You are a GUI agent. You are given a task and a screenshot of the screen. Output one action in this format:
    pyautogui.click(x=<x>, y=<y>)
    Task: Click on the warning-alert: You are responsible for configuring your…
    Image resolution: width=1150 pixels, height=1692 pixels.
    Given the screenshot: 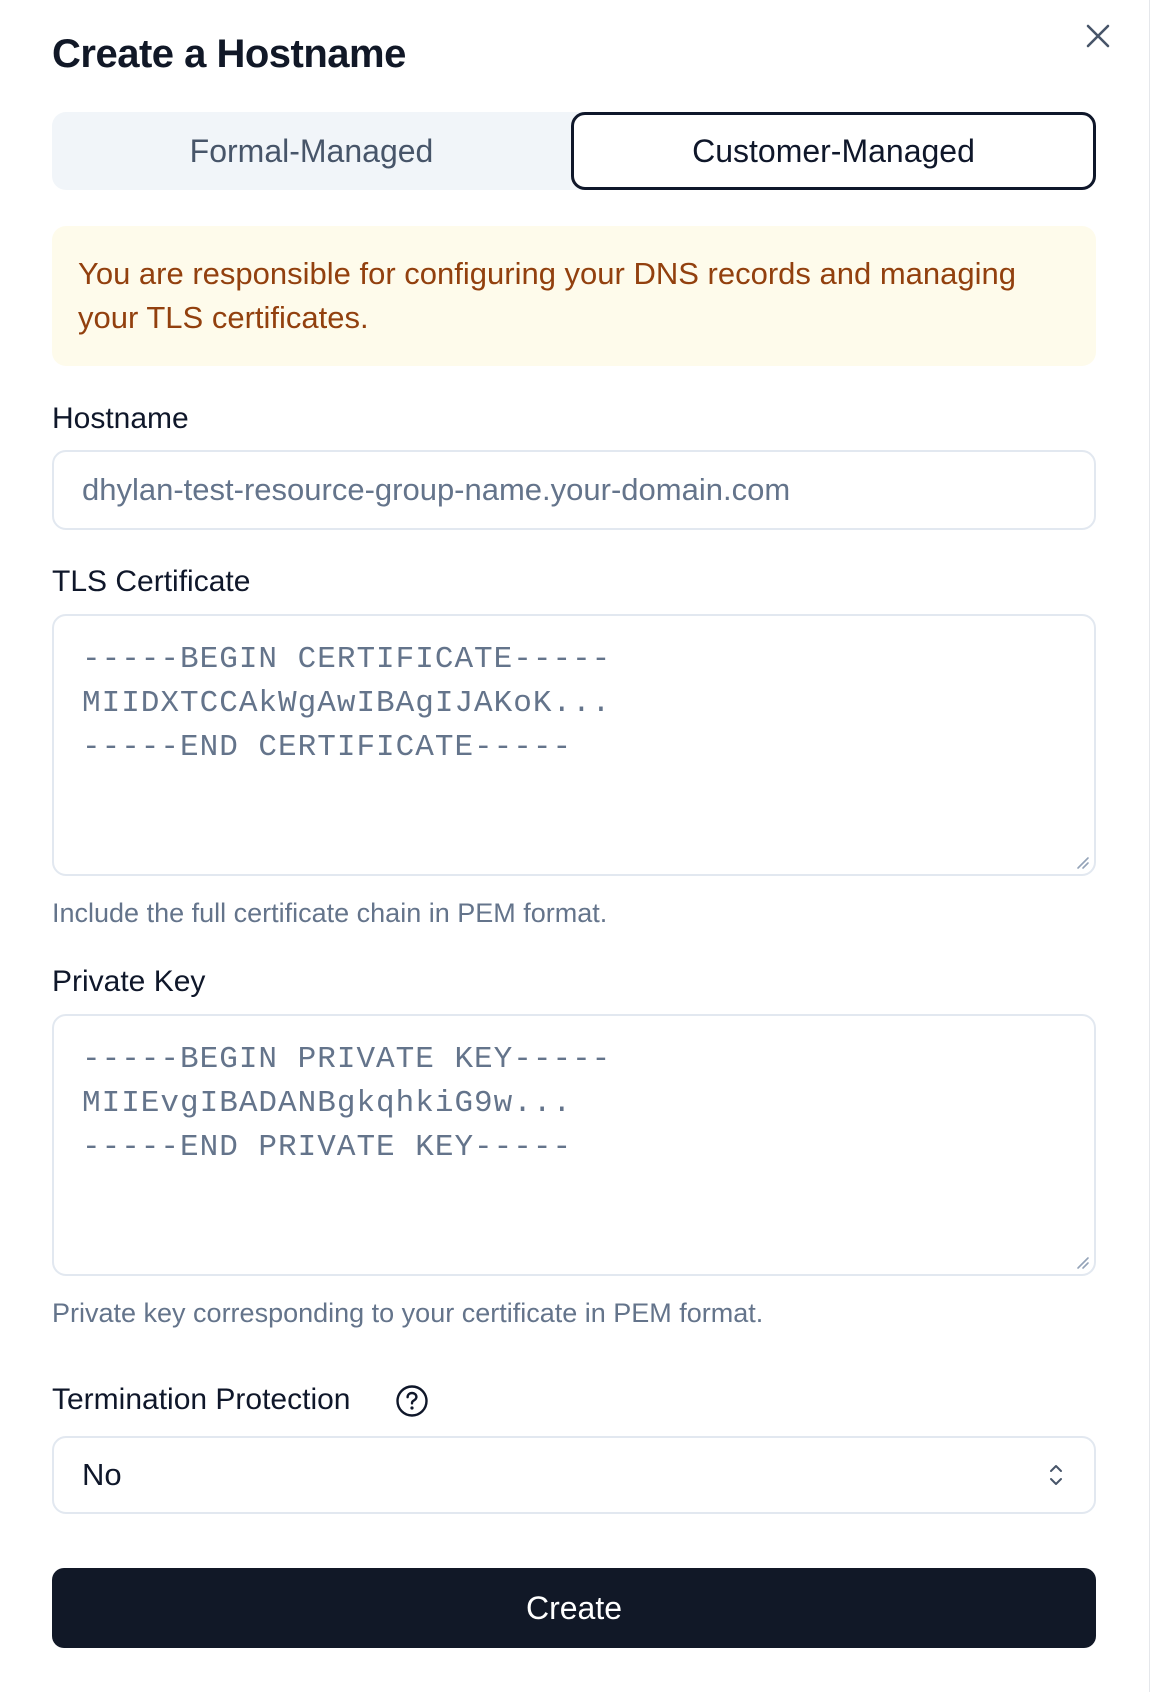 What is the action you would take?
    pyautogui.click(x=574, y=296)
    